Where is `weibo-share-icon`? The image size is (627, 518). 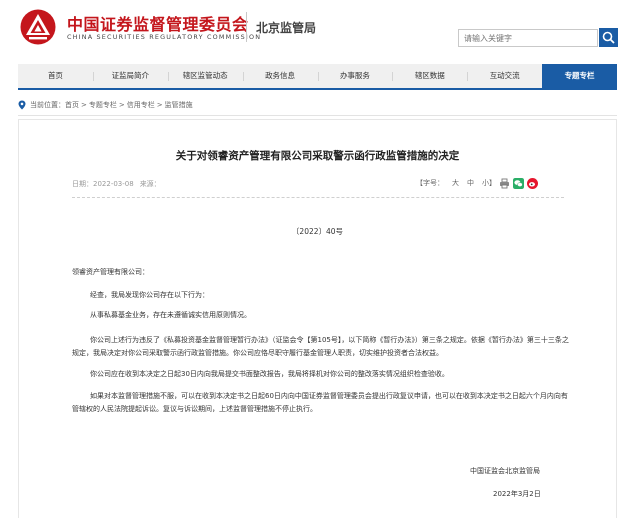 weibo-share-icon is located at coordinates (532, 183).